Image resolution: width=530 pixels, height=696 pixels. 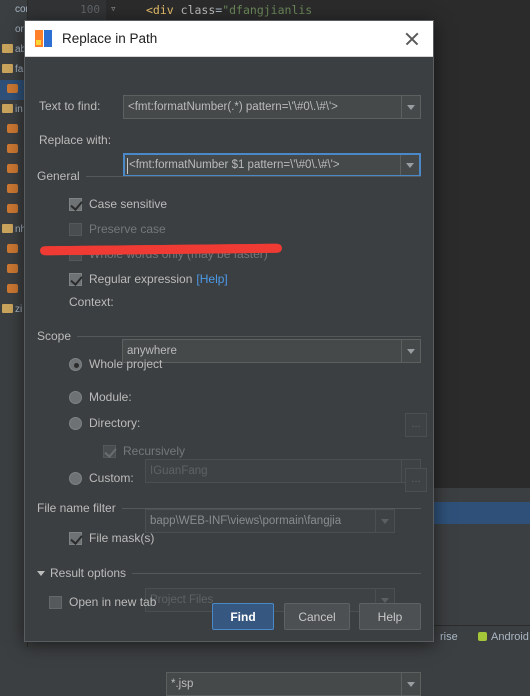 What do you see at coordinates (140, 279) in the screenshot?
I see `regular-expression-label: Regular expression` at bounding box center [140, 279].